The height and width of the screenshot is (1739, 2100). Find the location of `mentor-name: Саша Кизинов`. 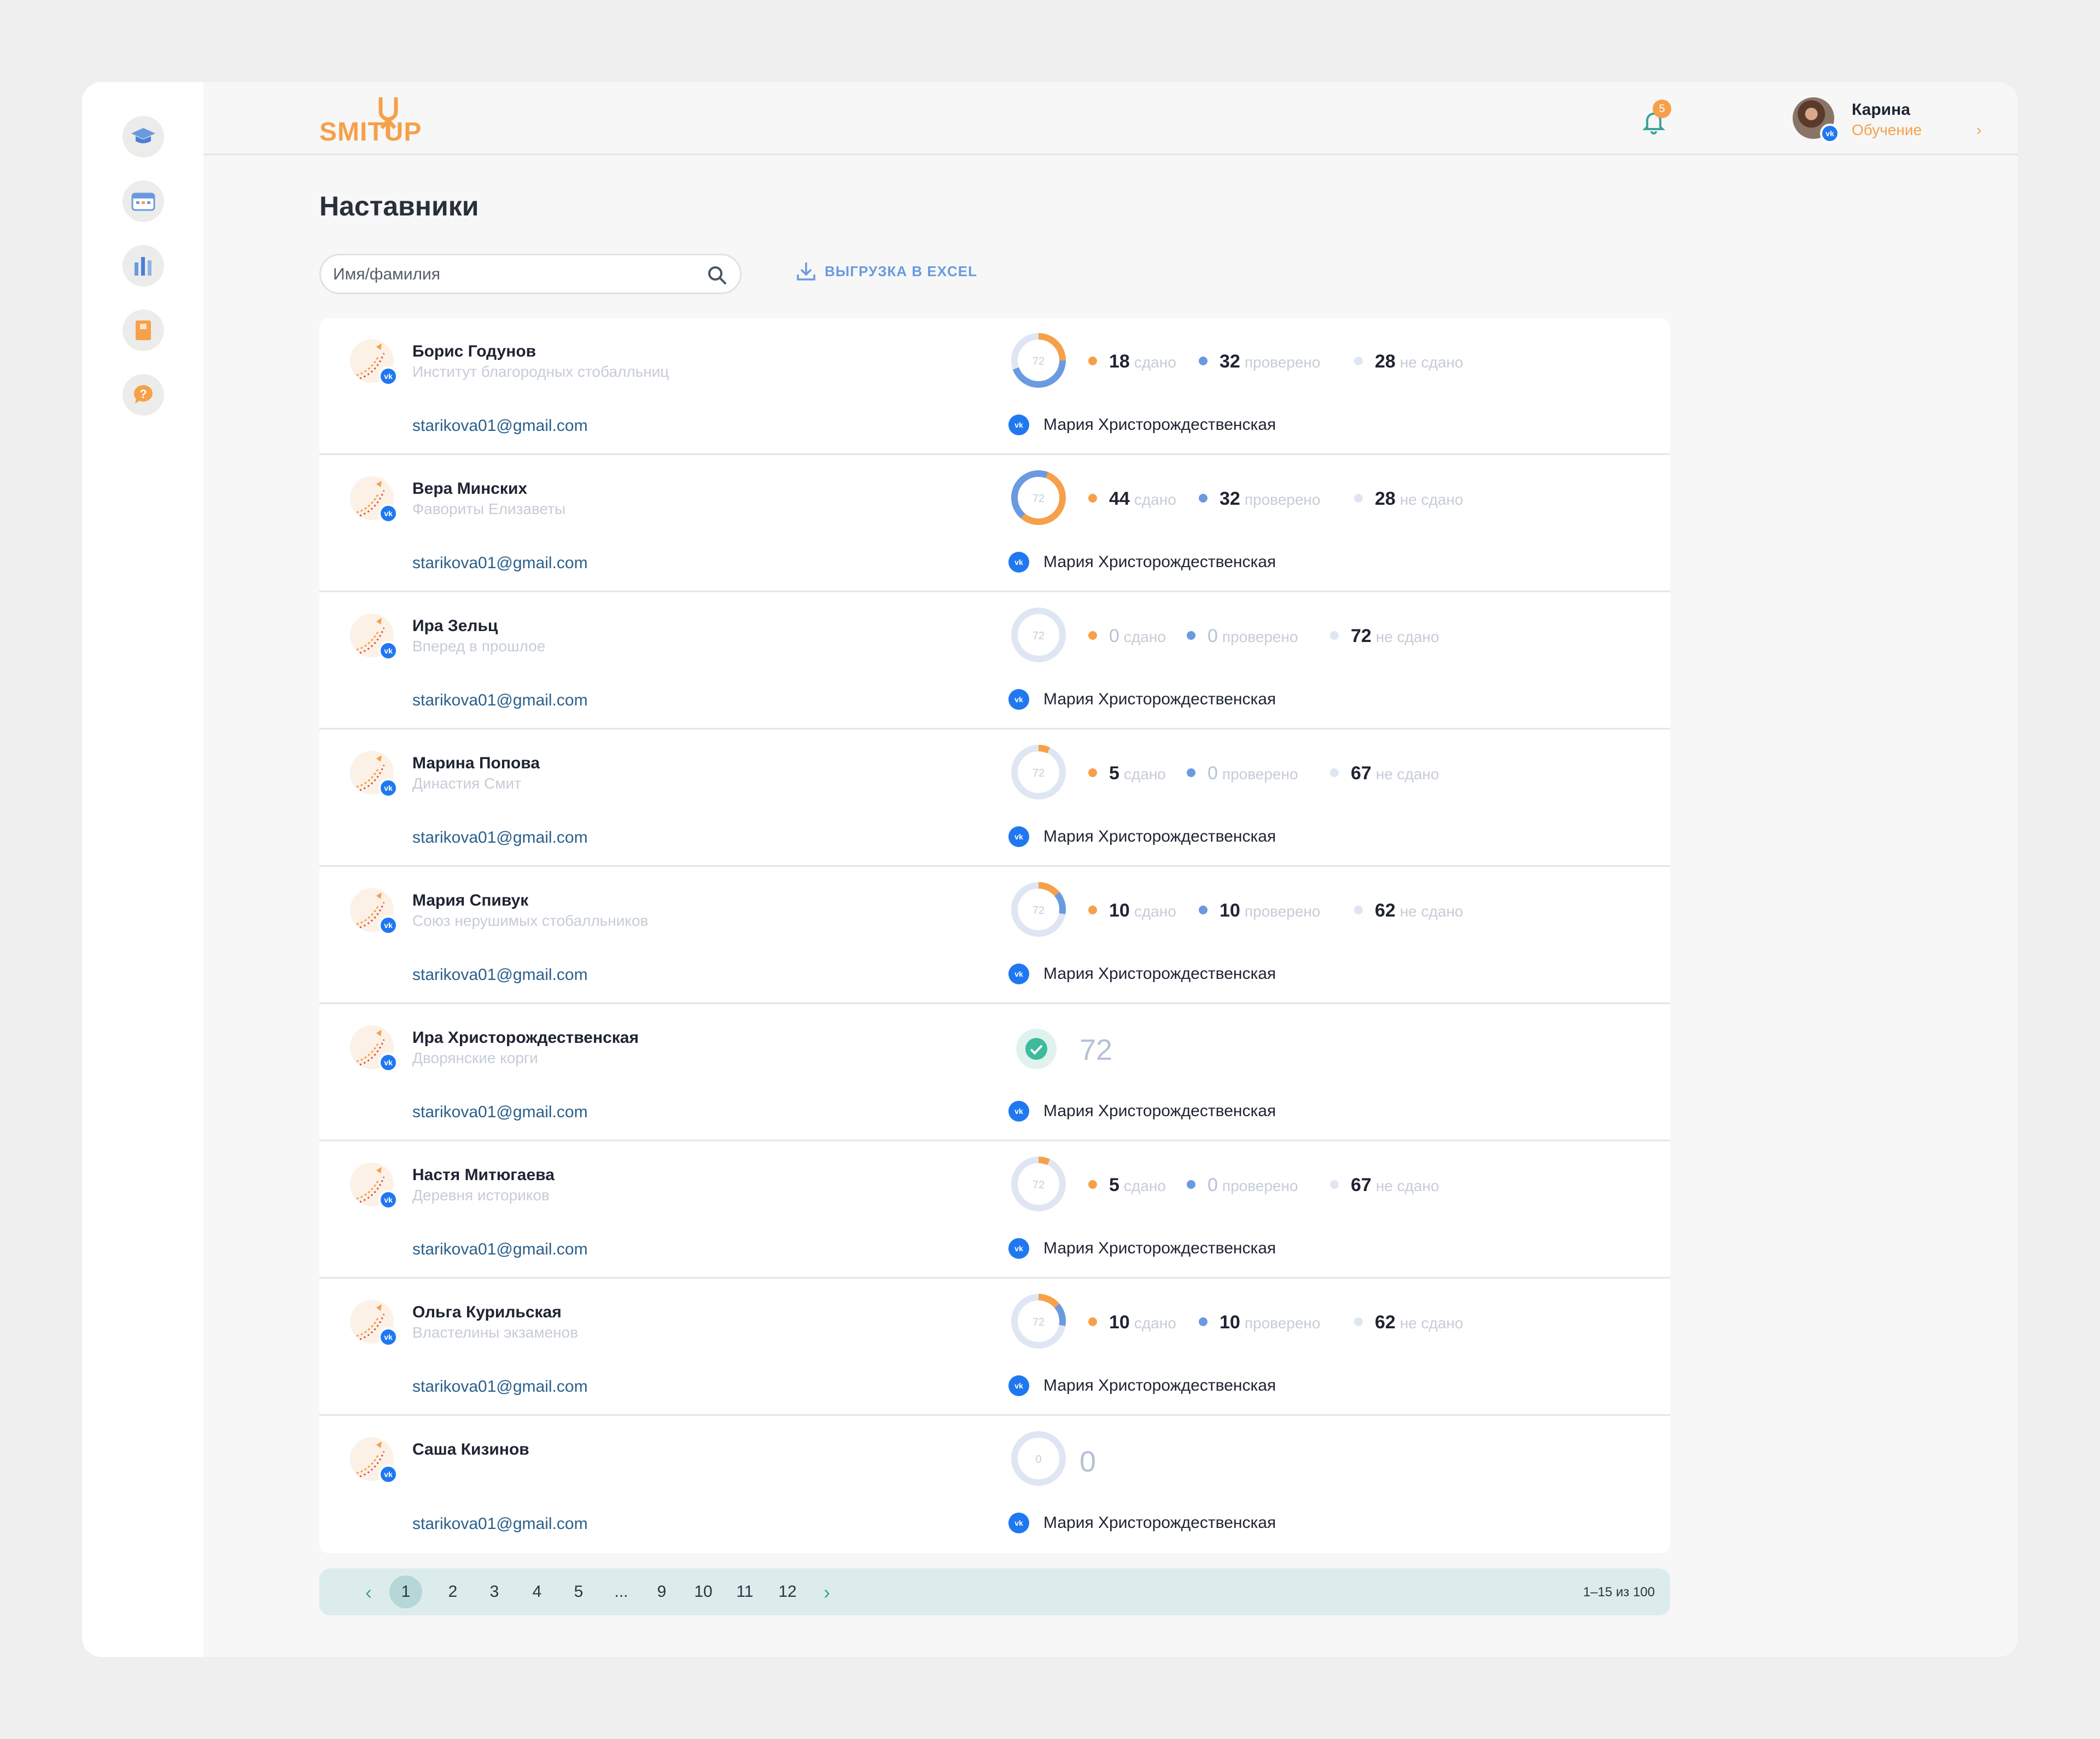

mentor-name: Саша Кизинов is located at coordinates (470, 1449).